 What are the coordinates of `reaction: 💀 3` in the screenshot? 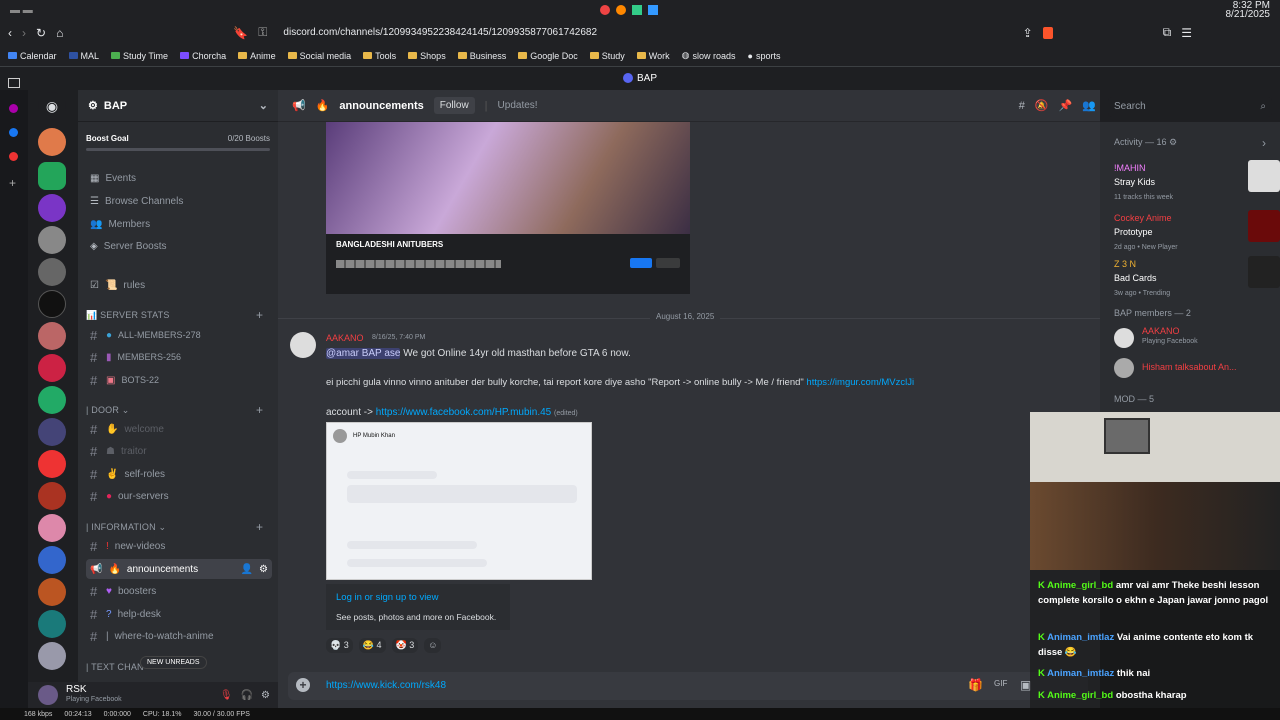 It's located at (339, 645).